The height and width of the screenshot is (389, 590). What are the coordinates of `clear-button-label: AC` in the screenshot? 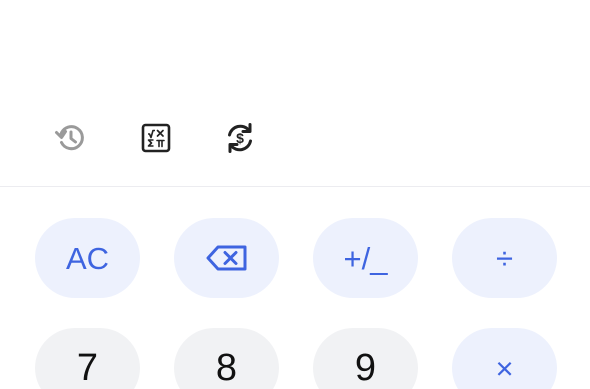 It's located at (87, 258).